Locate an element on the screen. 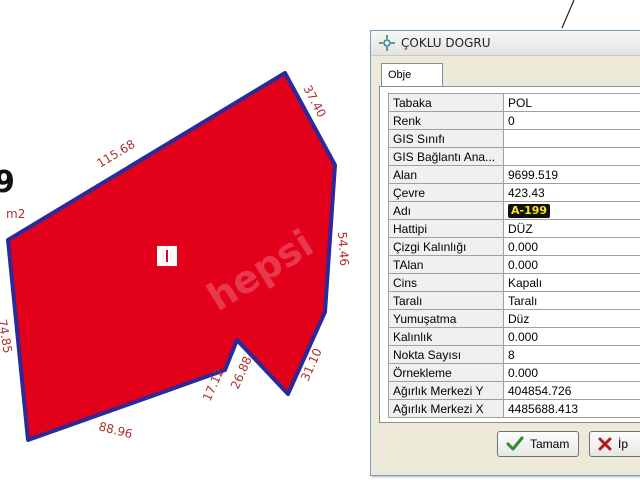 This screenshot has height=480, width=640. property-row: Ağırlık Merkezi X 4485688.413 is located at coordinates (514, 408).